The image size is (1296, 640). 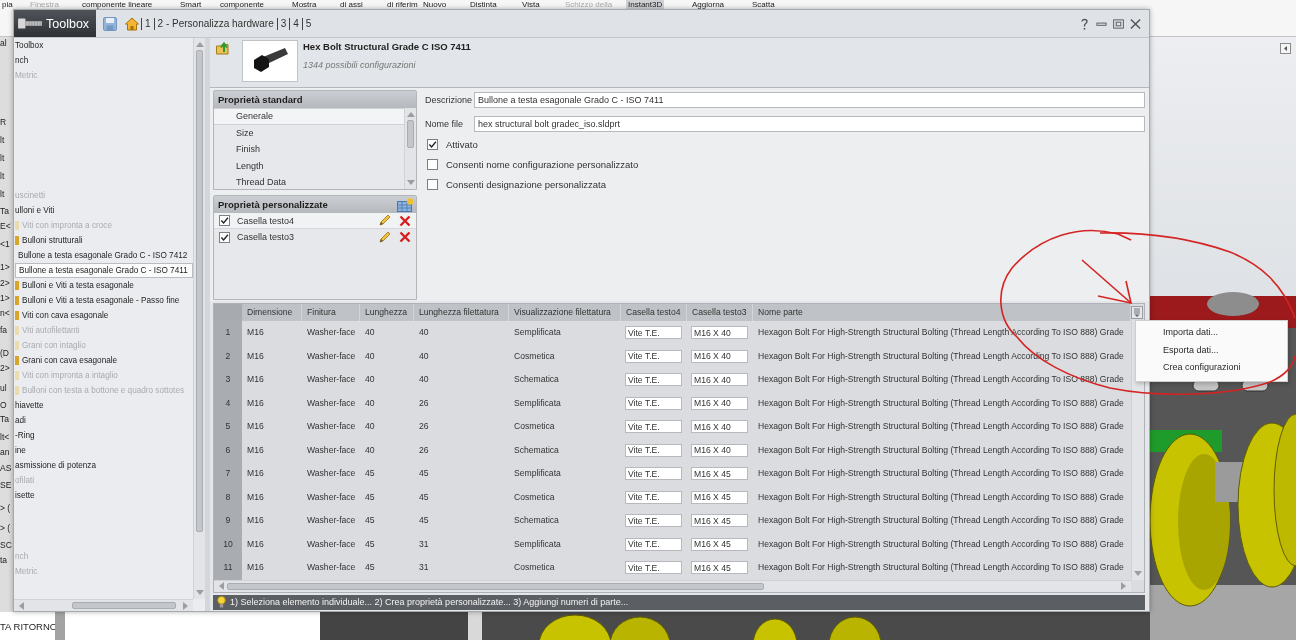 What do you see at coordinates (104, 255) in the screenshot?
I see `tree-item: Bullone a testa esagonale Grado C - ISO 7412` at bounding box center [104, 255].